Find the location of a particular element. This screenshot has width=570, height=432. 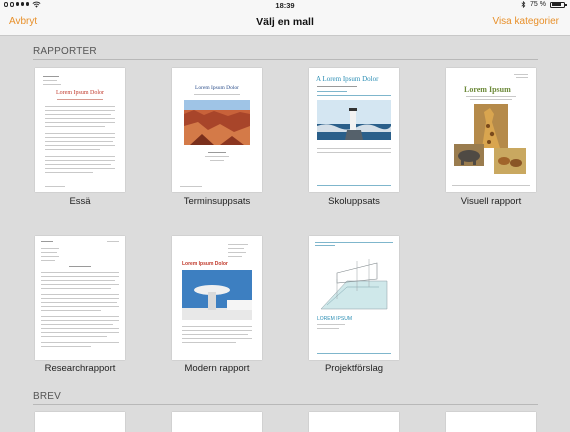

template-label-term-paper: Terminsuppsats is located at coordinates (217, 201).